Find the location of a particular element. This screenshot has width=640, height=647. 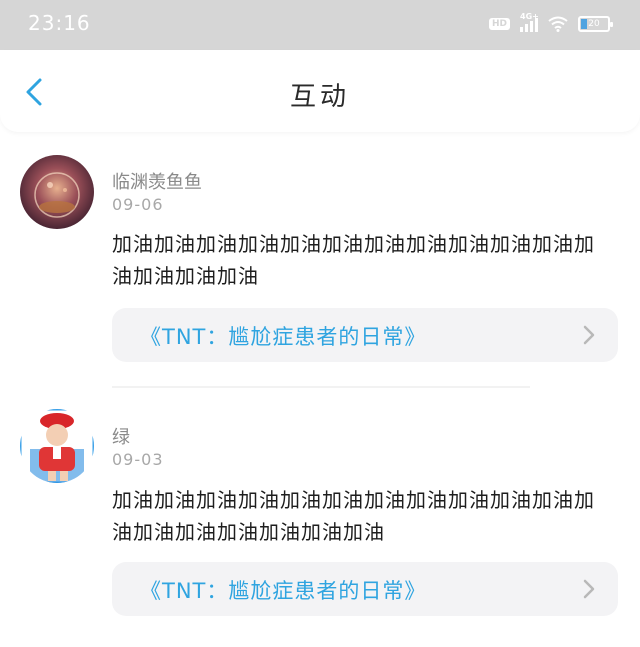

status-icons: HD 4G+ 20 is located at coordinates (550, 23).